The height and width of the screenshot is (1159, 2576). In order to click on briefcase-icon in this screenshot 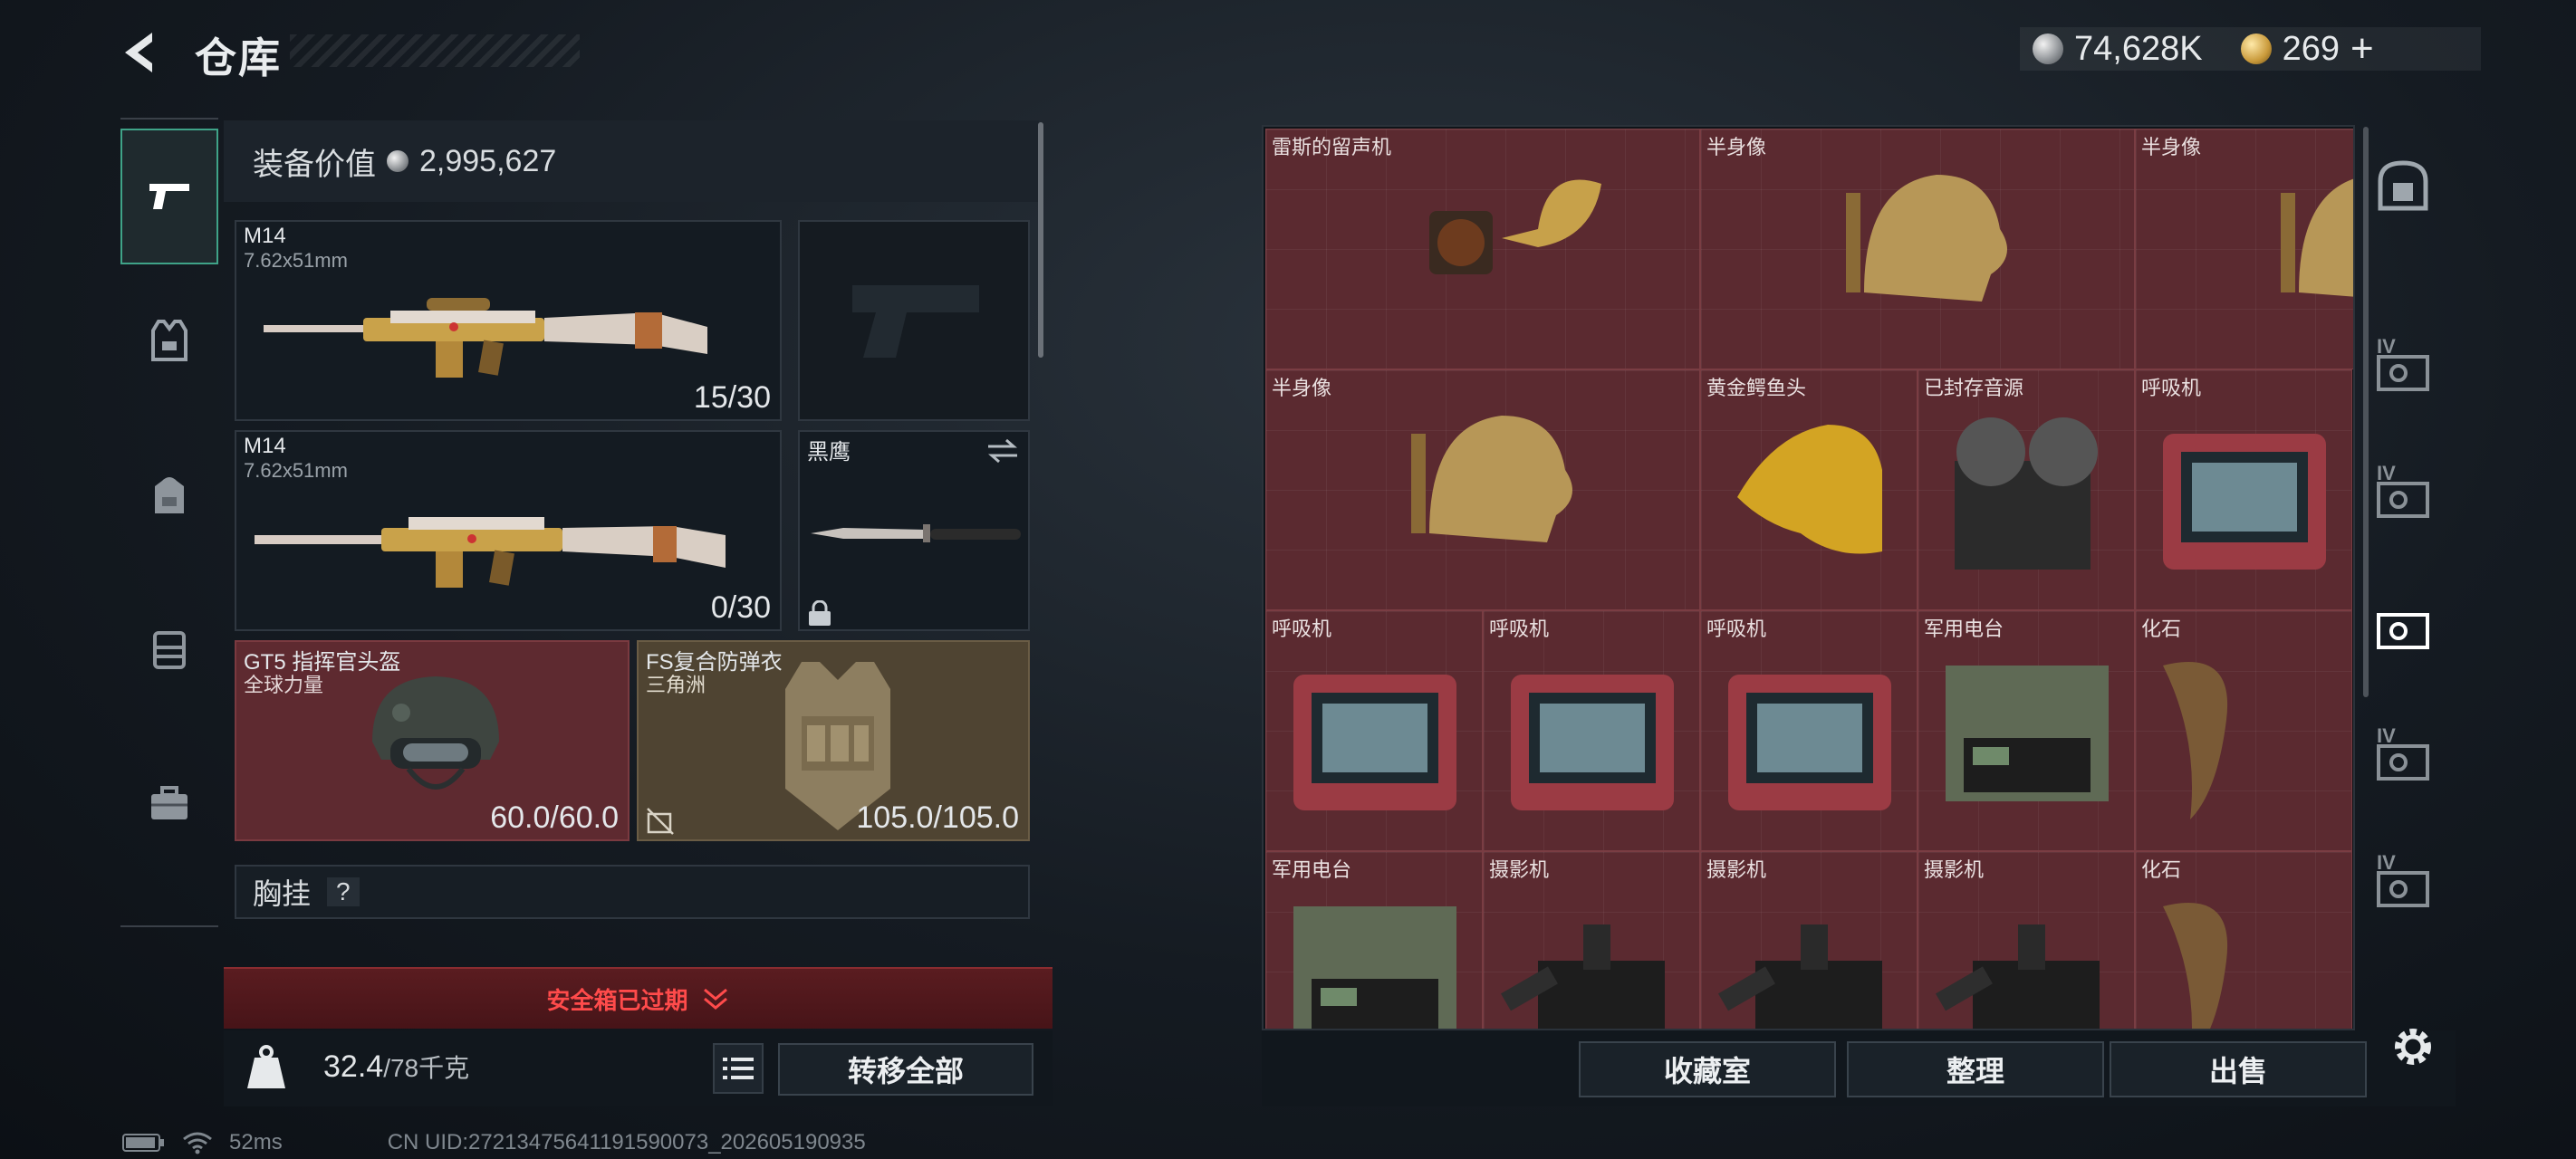, I will do `click(169, 802)`.